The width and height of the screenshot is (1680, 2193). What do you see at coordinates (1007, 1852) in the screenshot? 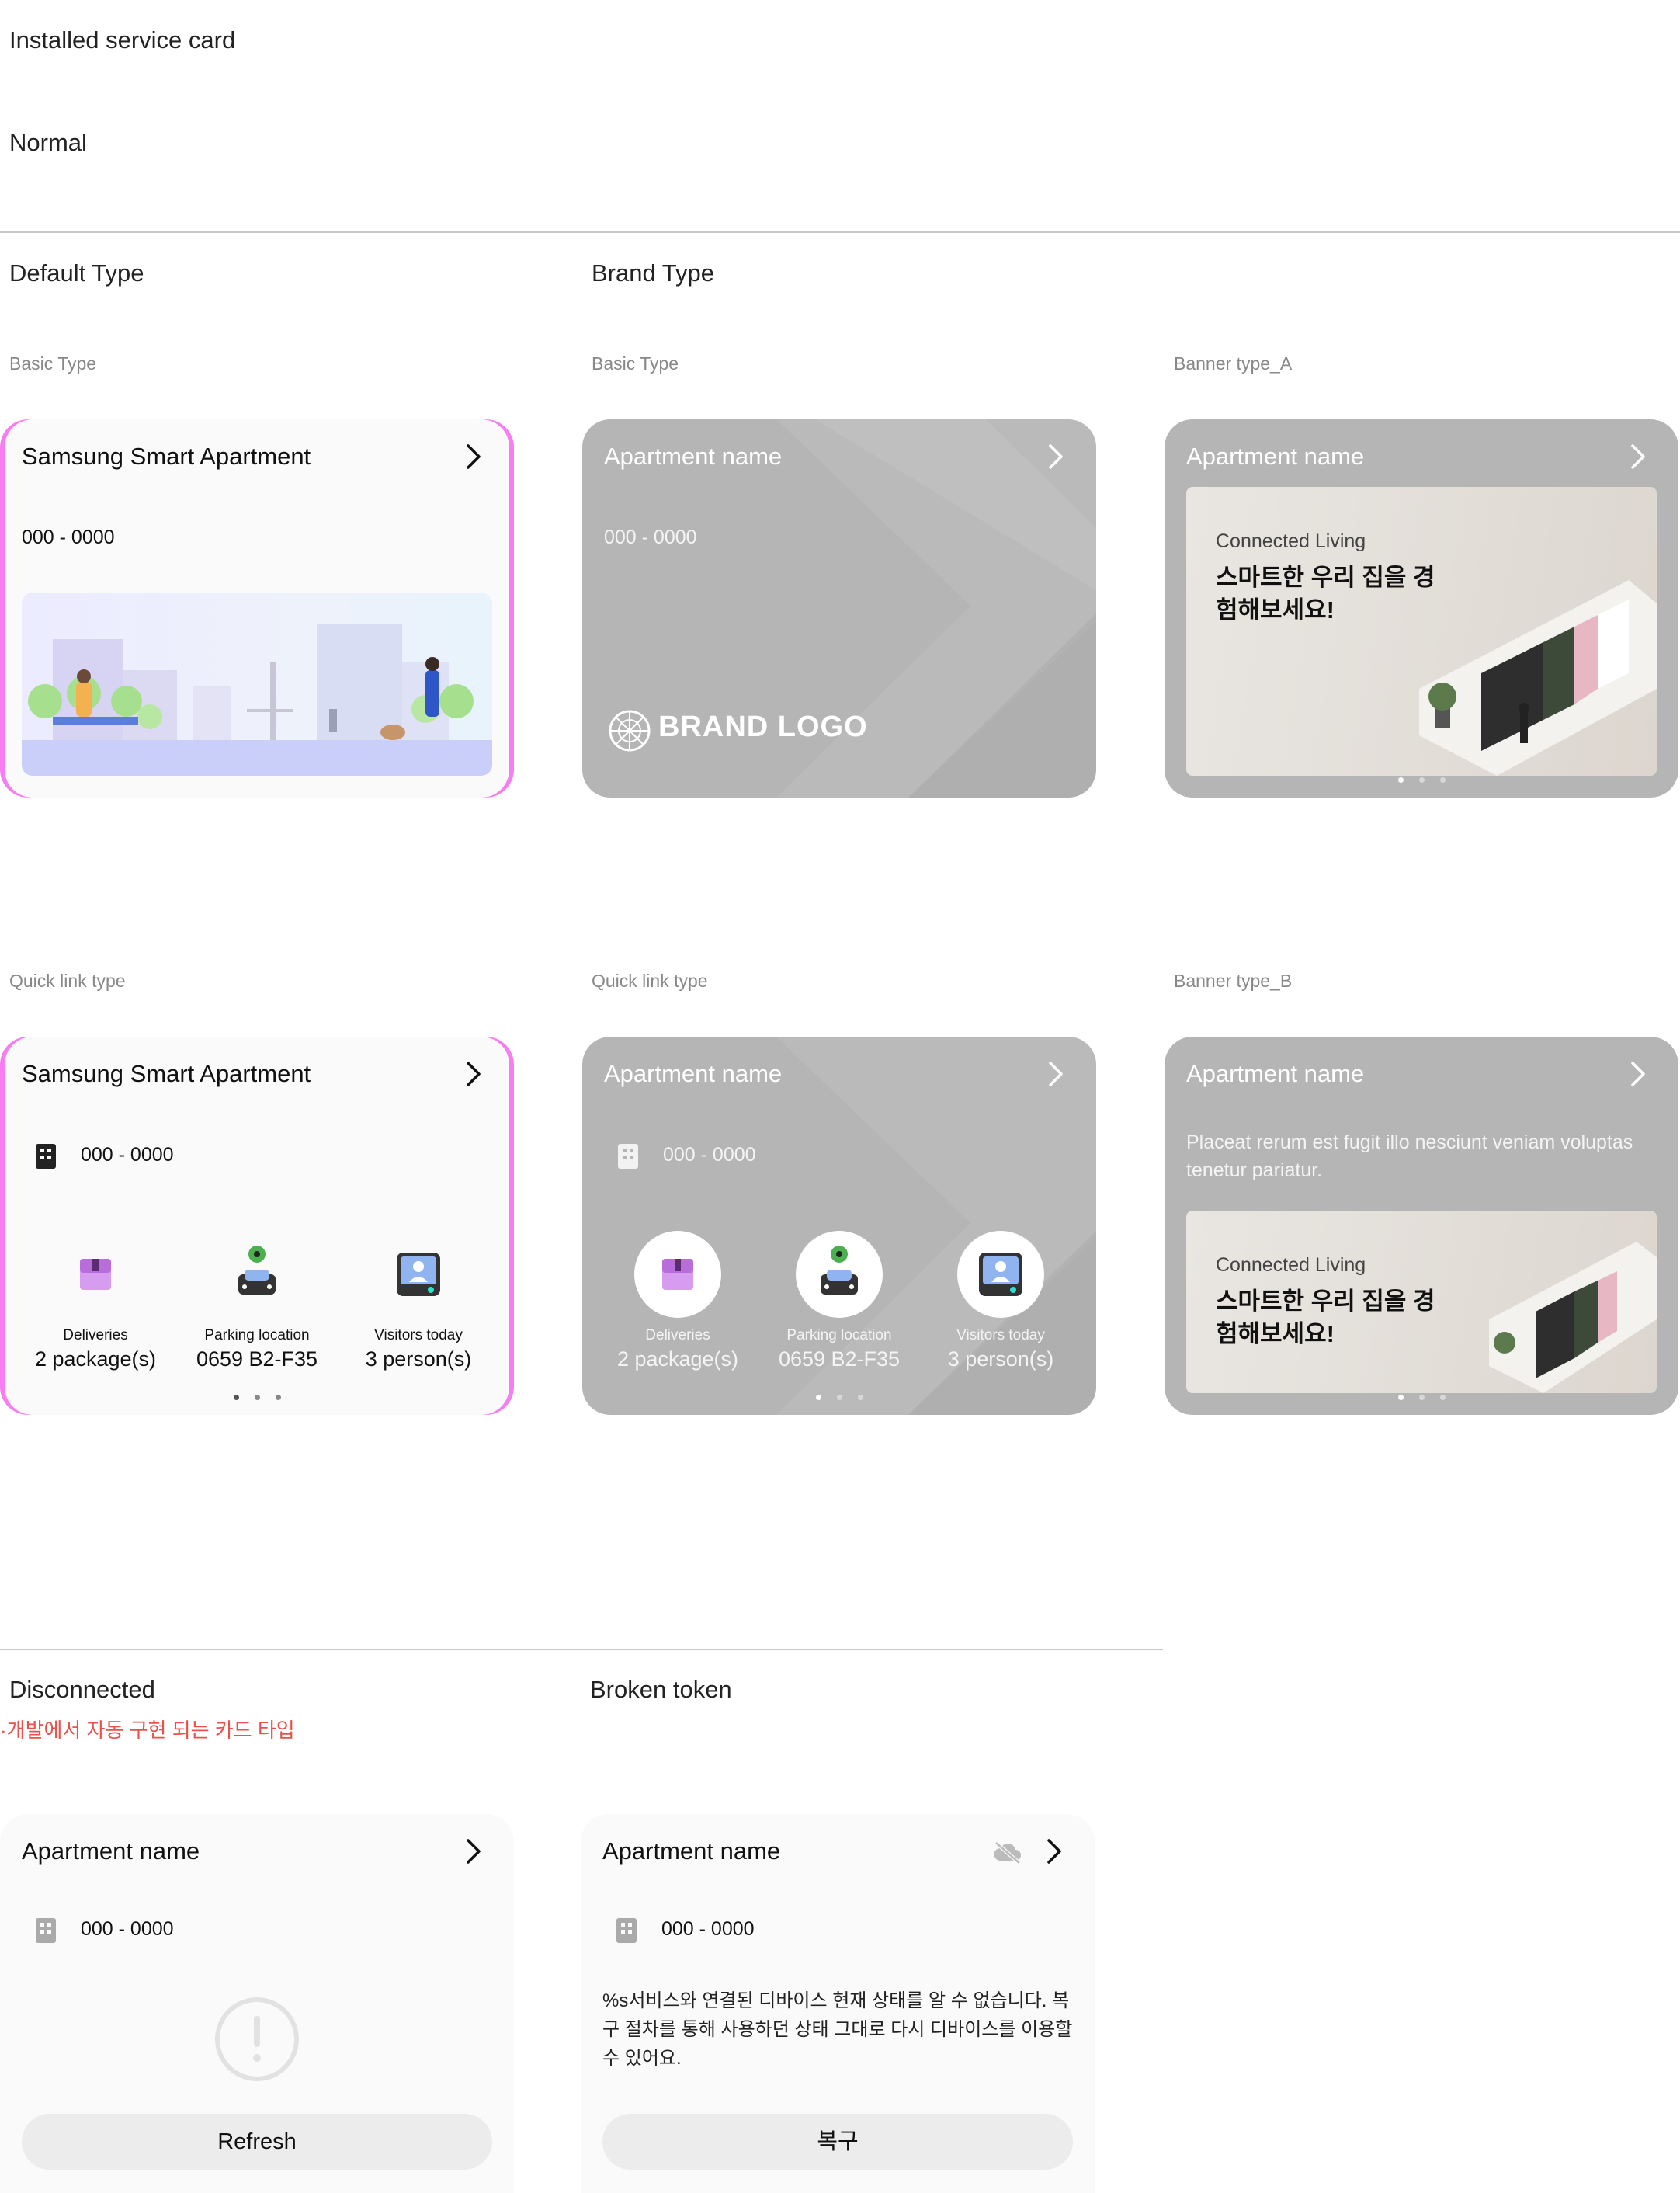
I see `cloud-off-icon` at bounding box center [1007, 1852].